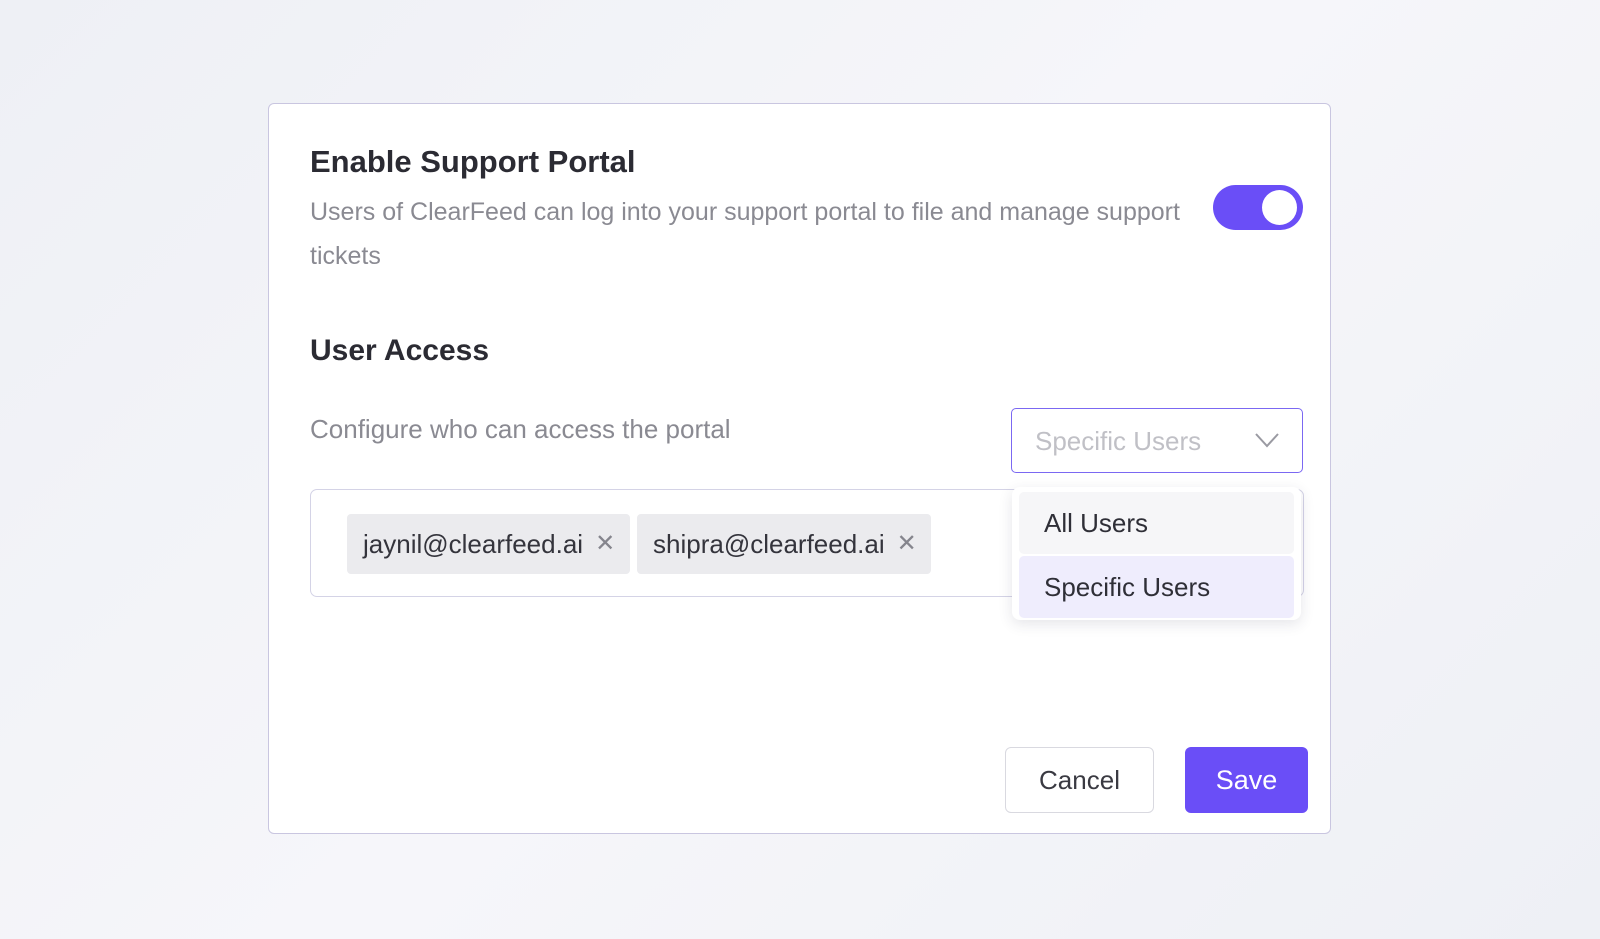  I want to click on dropdown-option-specific-users: Specific Users, so click(1156, 587).